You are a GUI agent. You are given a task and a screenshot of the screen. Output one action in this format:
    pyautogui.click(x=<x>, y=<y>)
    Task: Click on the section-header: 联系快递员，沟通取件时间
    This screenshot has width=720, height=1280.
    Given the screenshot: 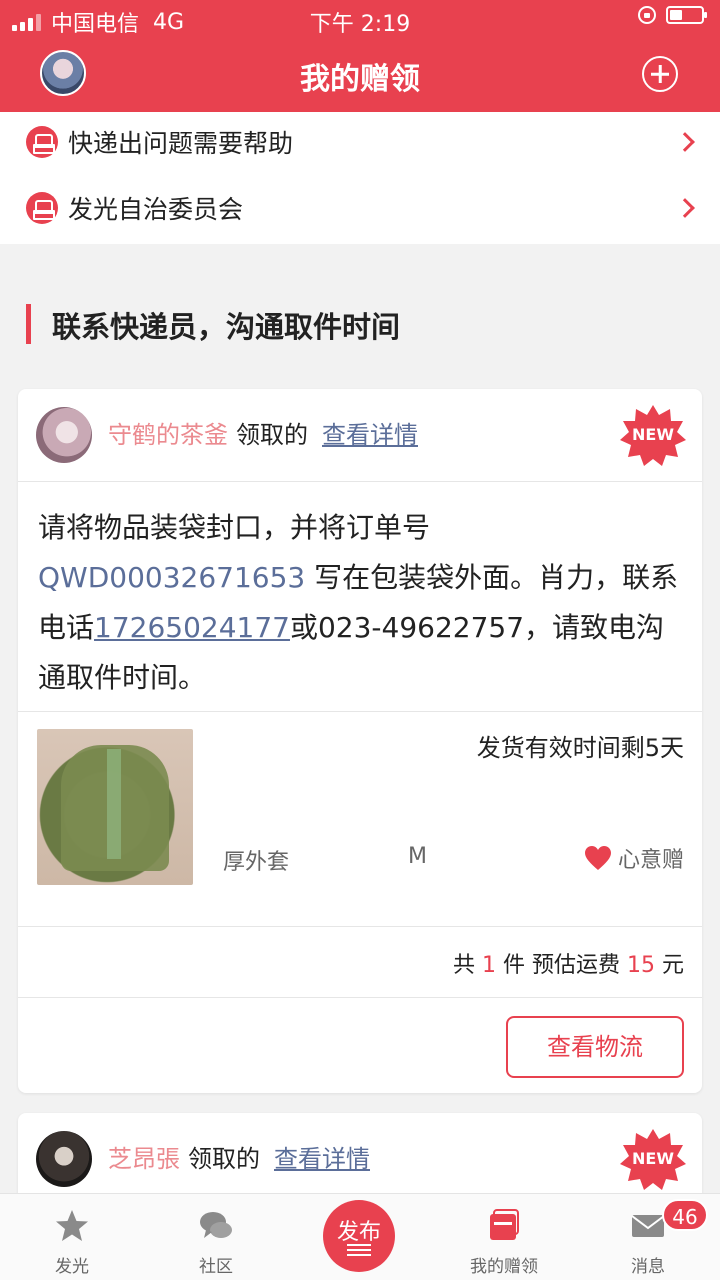 What is the action you would take?
    pyautogui.click(x=360, y=316)
    